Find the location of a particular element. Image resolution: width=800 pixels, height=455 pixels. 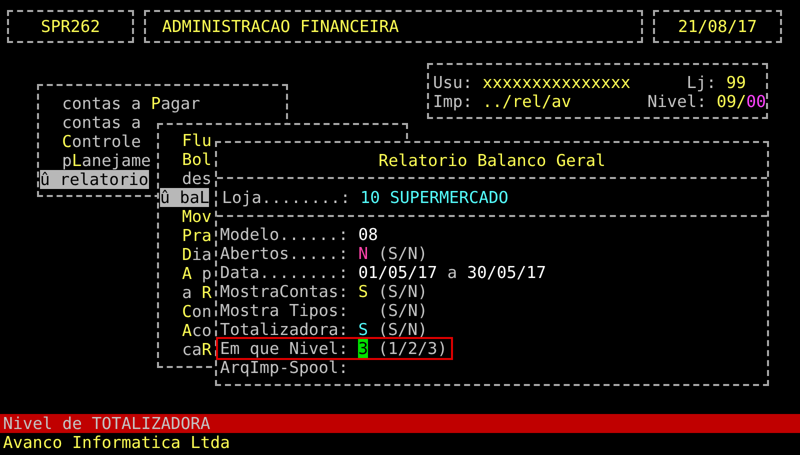

dialog-title: Relatorio Balanco Geral is located at coordinates (492, 160).